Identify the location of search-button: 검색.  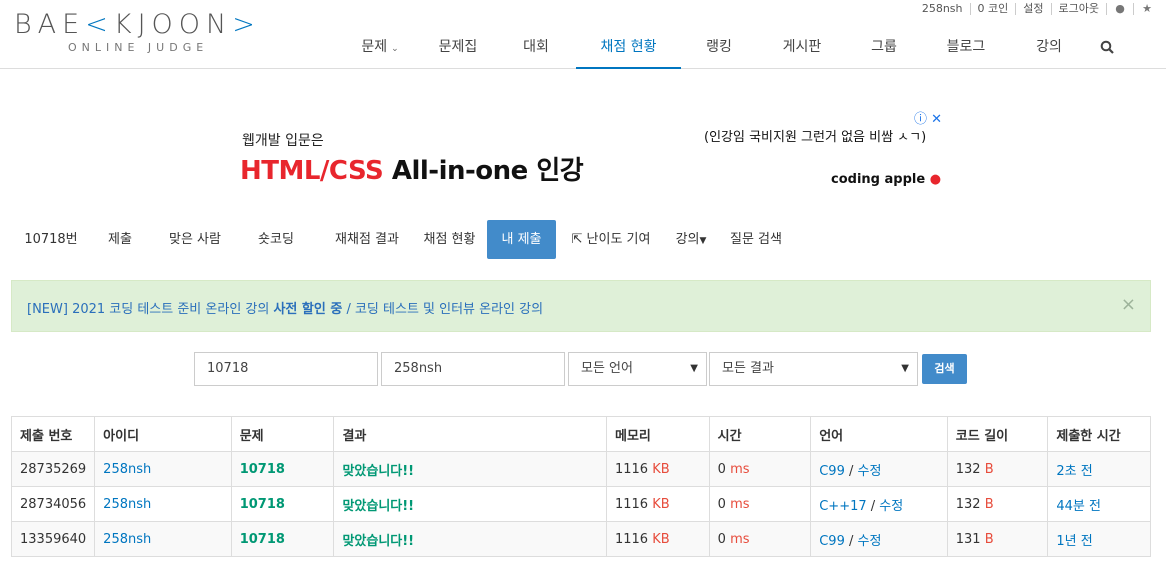
(944, 369).